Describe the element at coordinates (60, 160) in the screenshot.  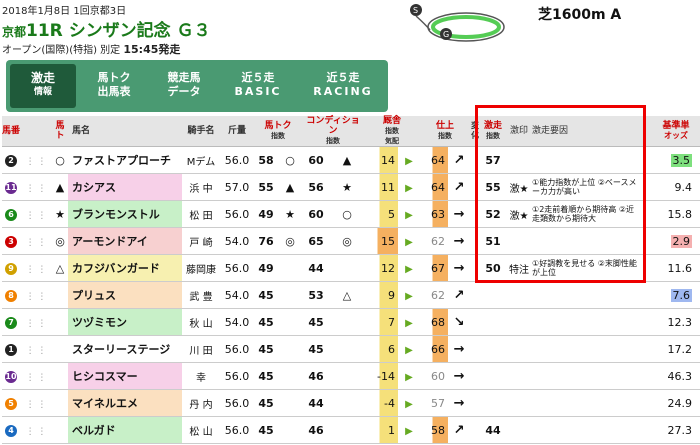
I see `prediction-mark: ○` at that location.